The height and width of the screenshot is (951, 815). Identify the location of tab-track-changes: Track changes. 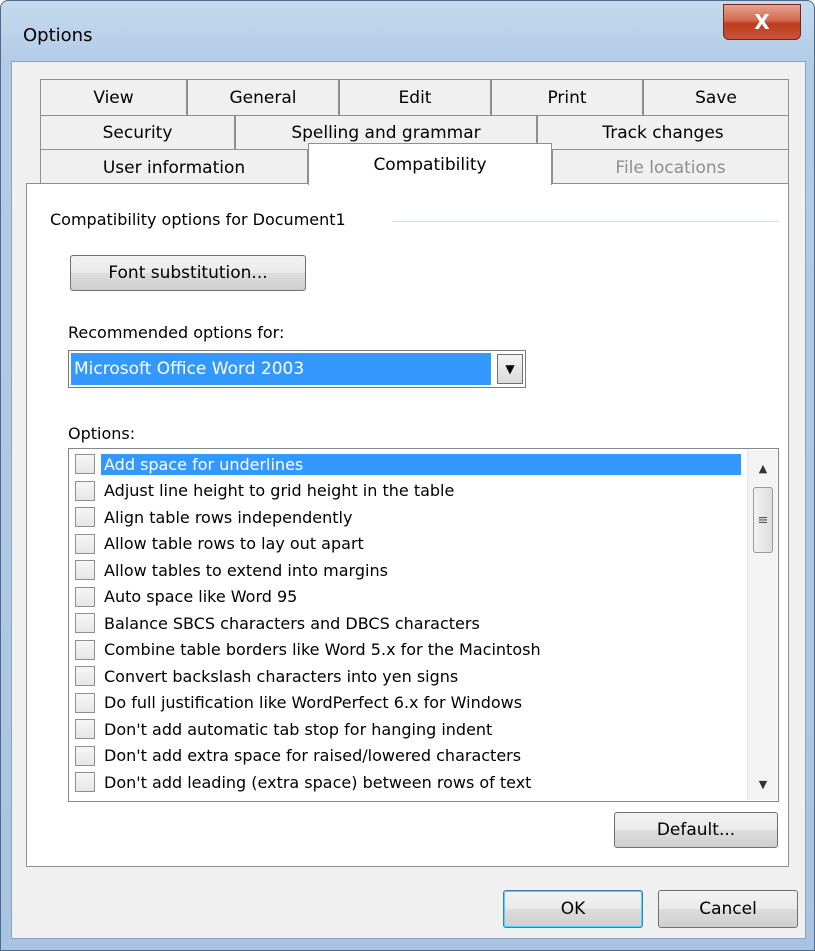
(663, 132).